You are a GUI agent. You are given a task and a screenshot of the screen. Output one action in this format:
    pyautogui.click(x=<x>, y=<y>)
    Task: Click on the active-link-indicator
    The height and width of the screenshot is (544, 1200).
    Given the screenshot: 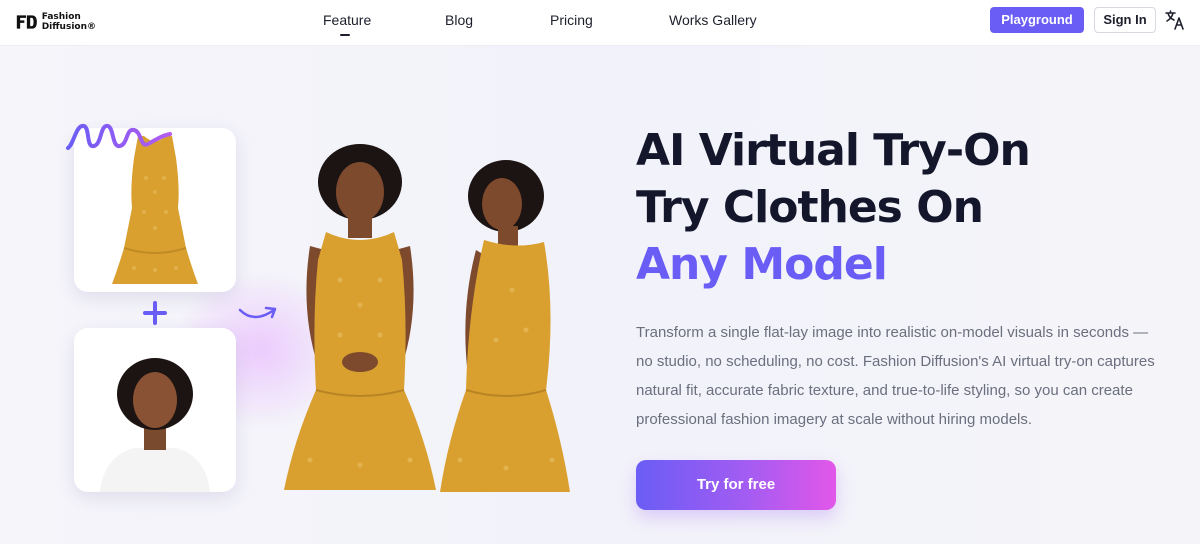 What is the action you would take?
    pyautogui.click(x=345, y=35)
    